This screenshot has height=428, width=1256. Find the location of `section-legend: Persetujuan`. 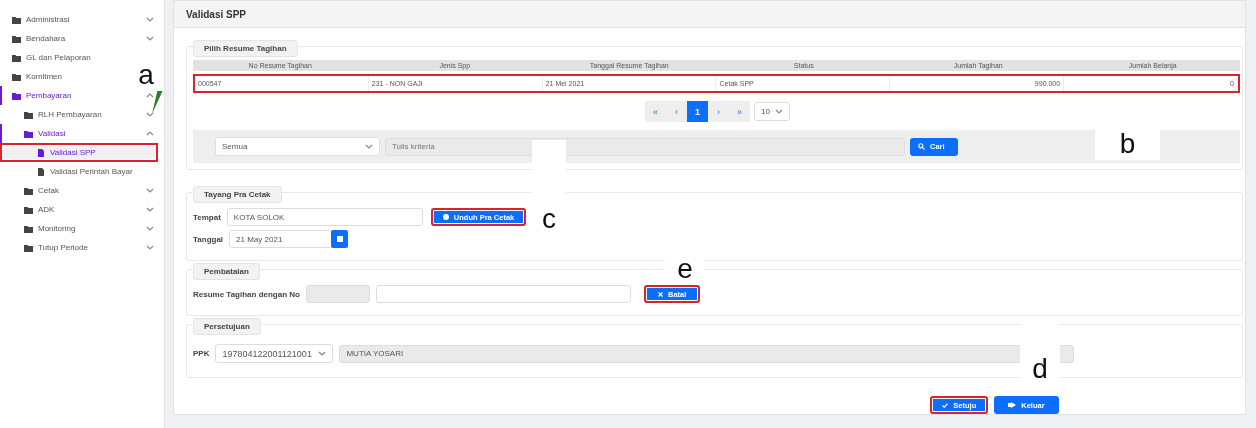

section-legend: Persetujuan is located at coordinates (227, 326).